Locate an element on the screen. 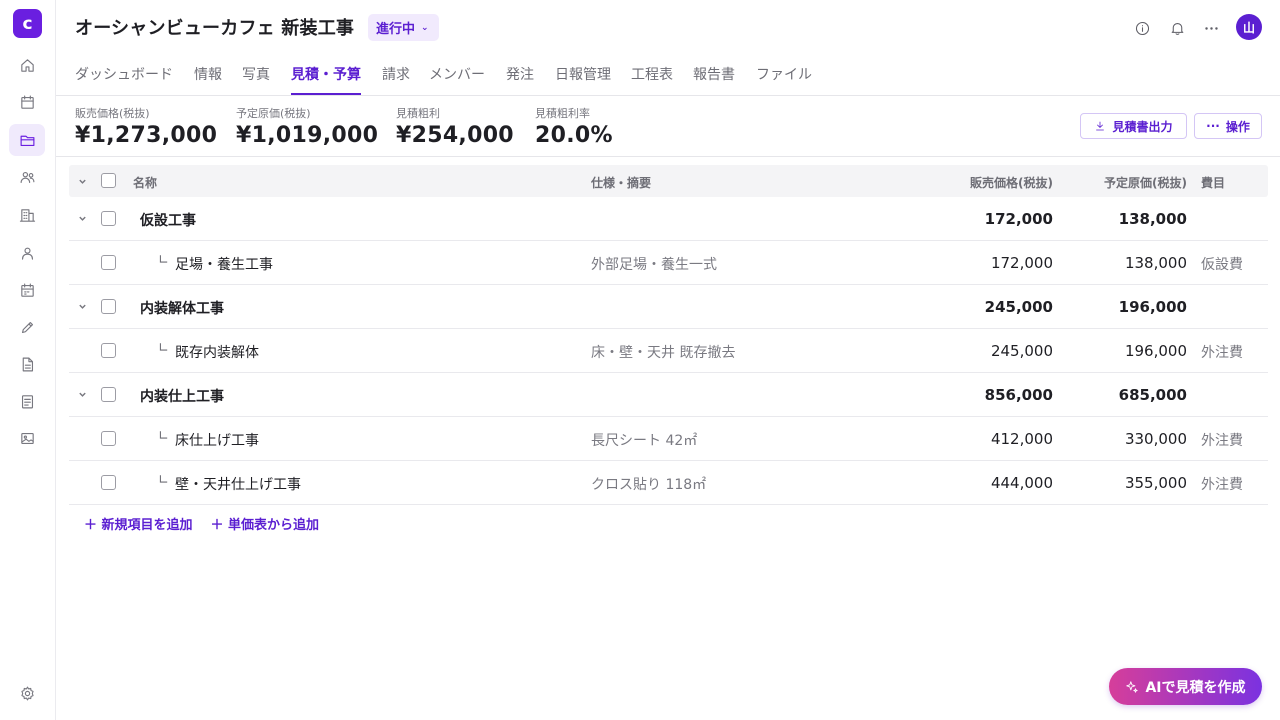 The height and width of the screenshot is (720, 1280). sidebar-documents is located at coordinates (27, 364).